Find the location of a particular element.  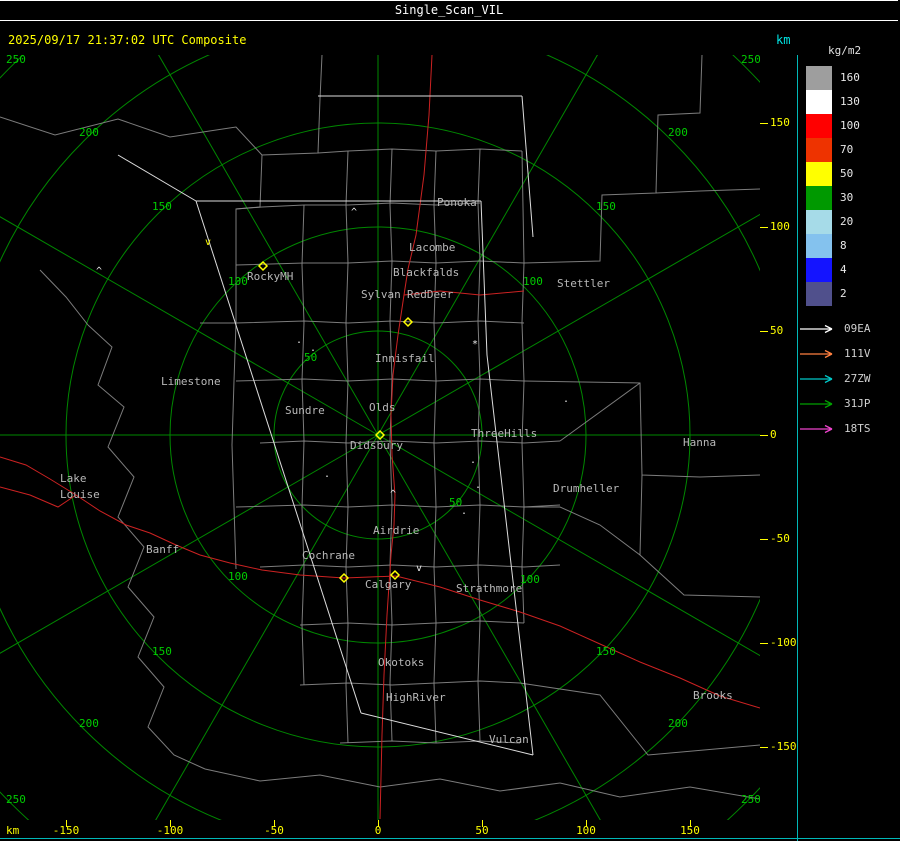

city-label: Limestone is located at coordinates (191, 381).